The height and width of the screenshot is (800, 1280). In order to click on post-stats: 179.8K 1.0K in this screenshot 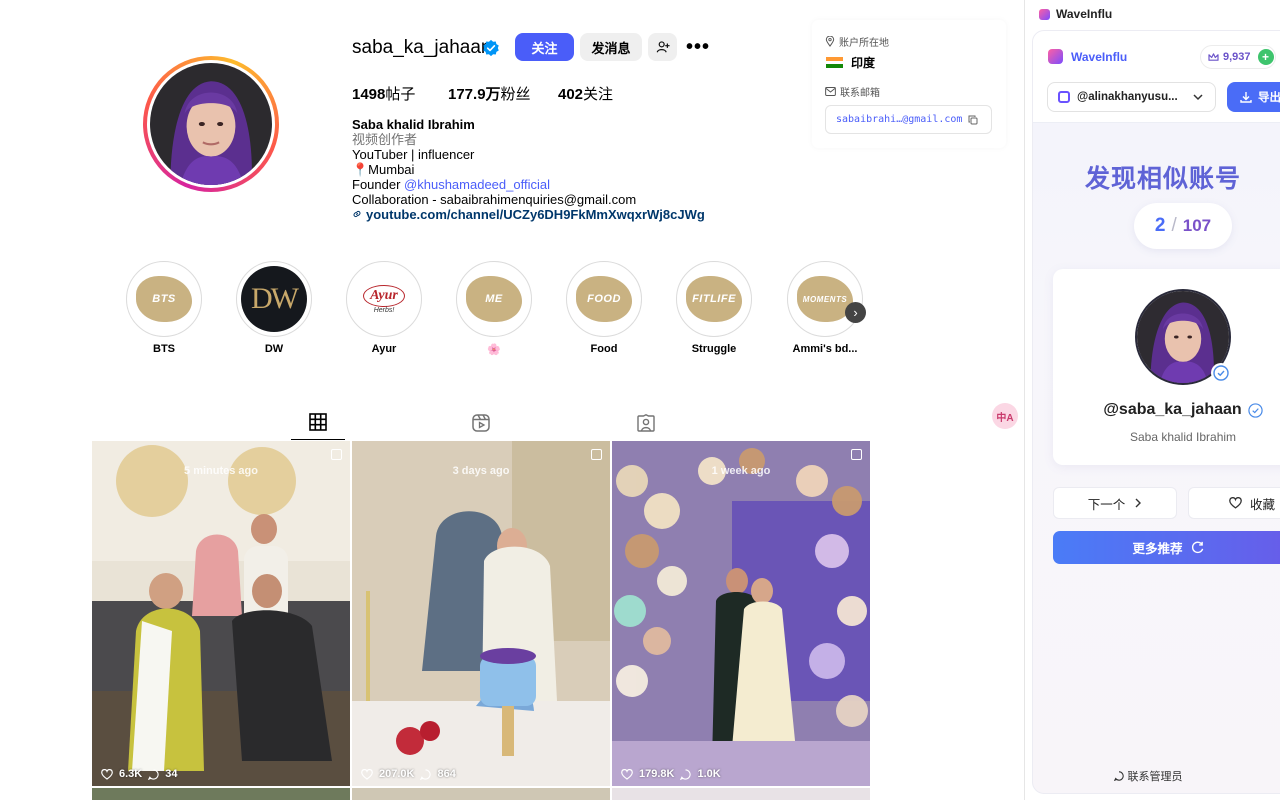, I will do `click(671, 774)`.